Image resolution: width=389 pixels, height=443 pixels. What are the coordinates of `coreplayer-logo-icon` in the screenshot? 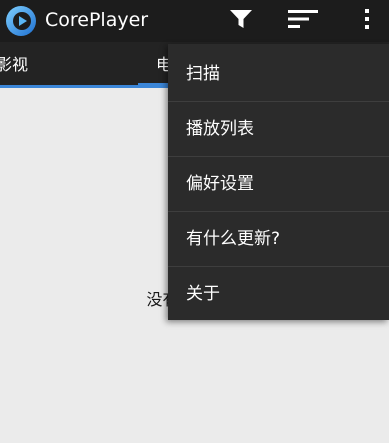 It's located at (21, 21).